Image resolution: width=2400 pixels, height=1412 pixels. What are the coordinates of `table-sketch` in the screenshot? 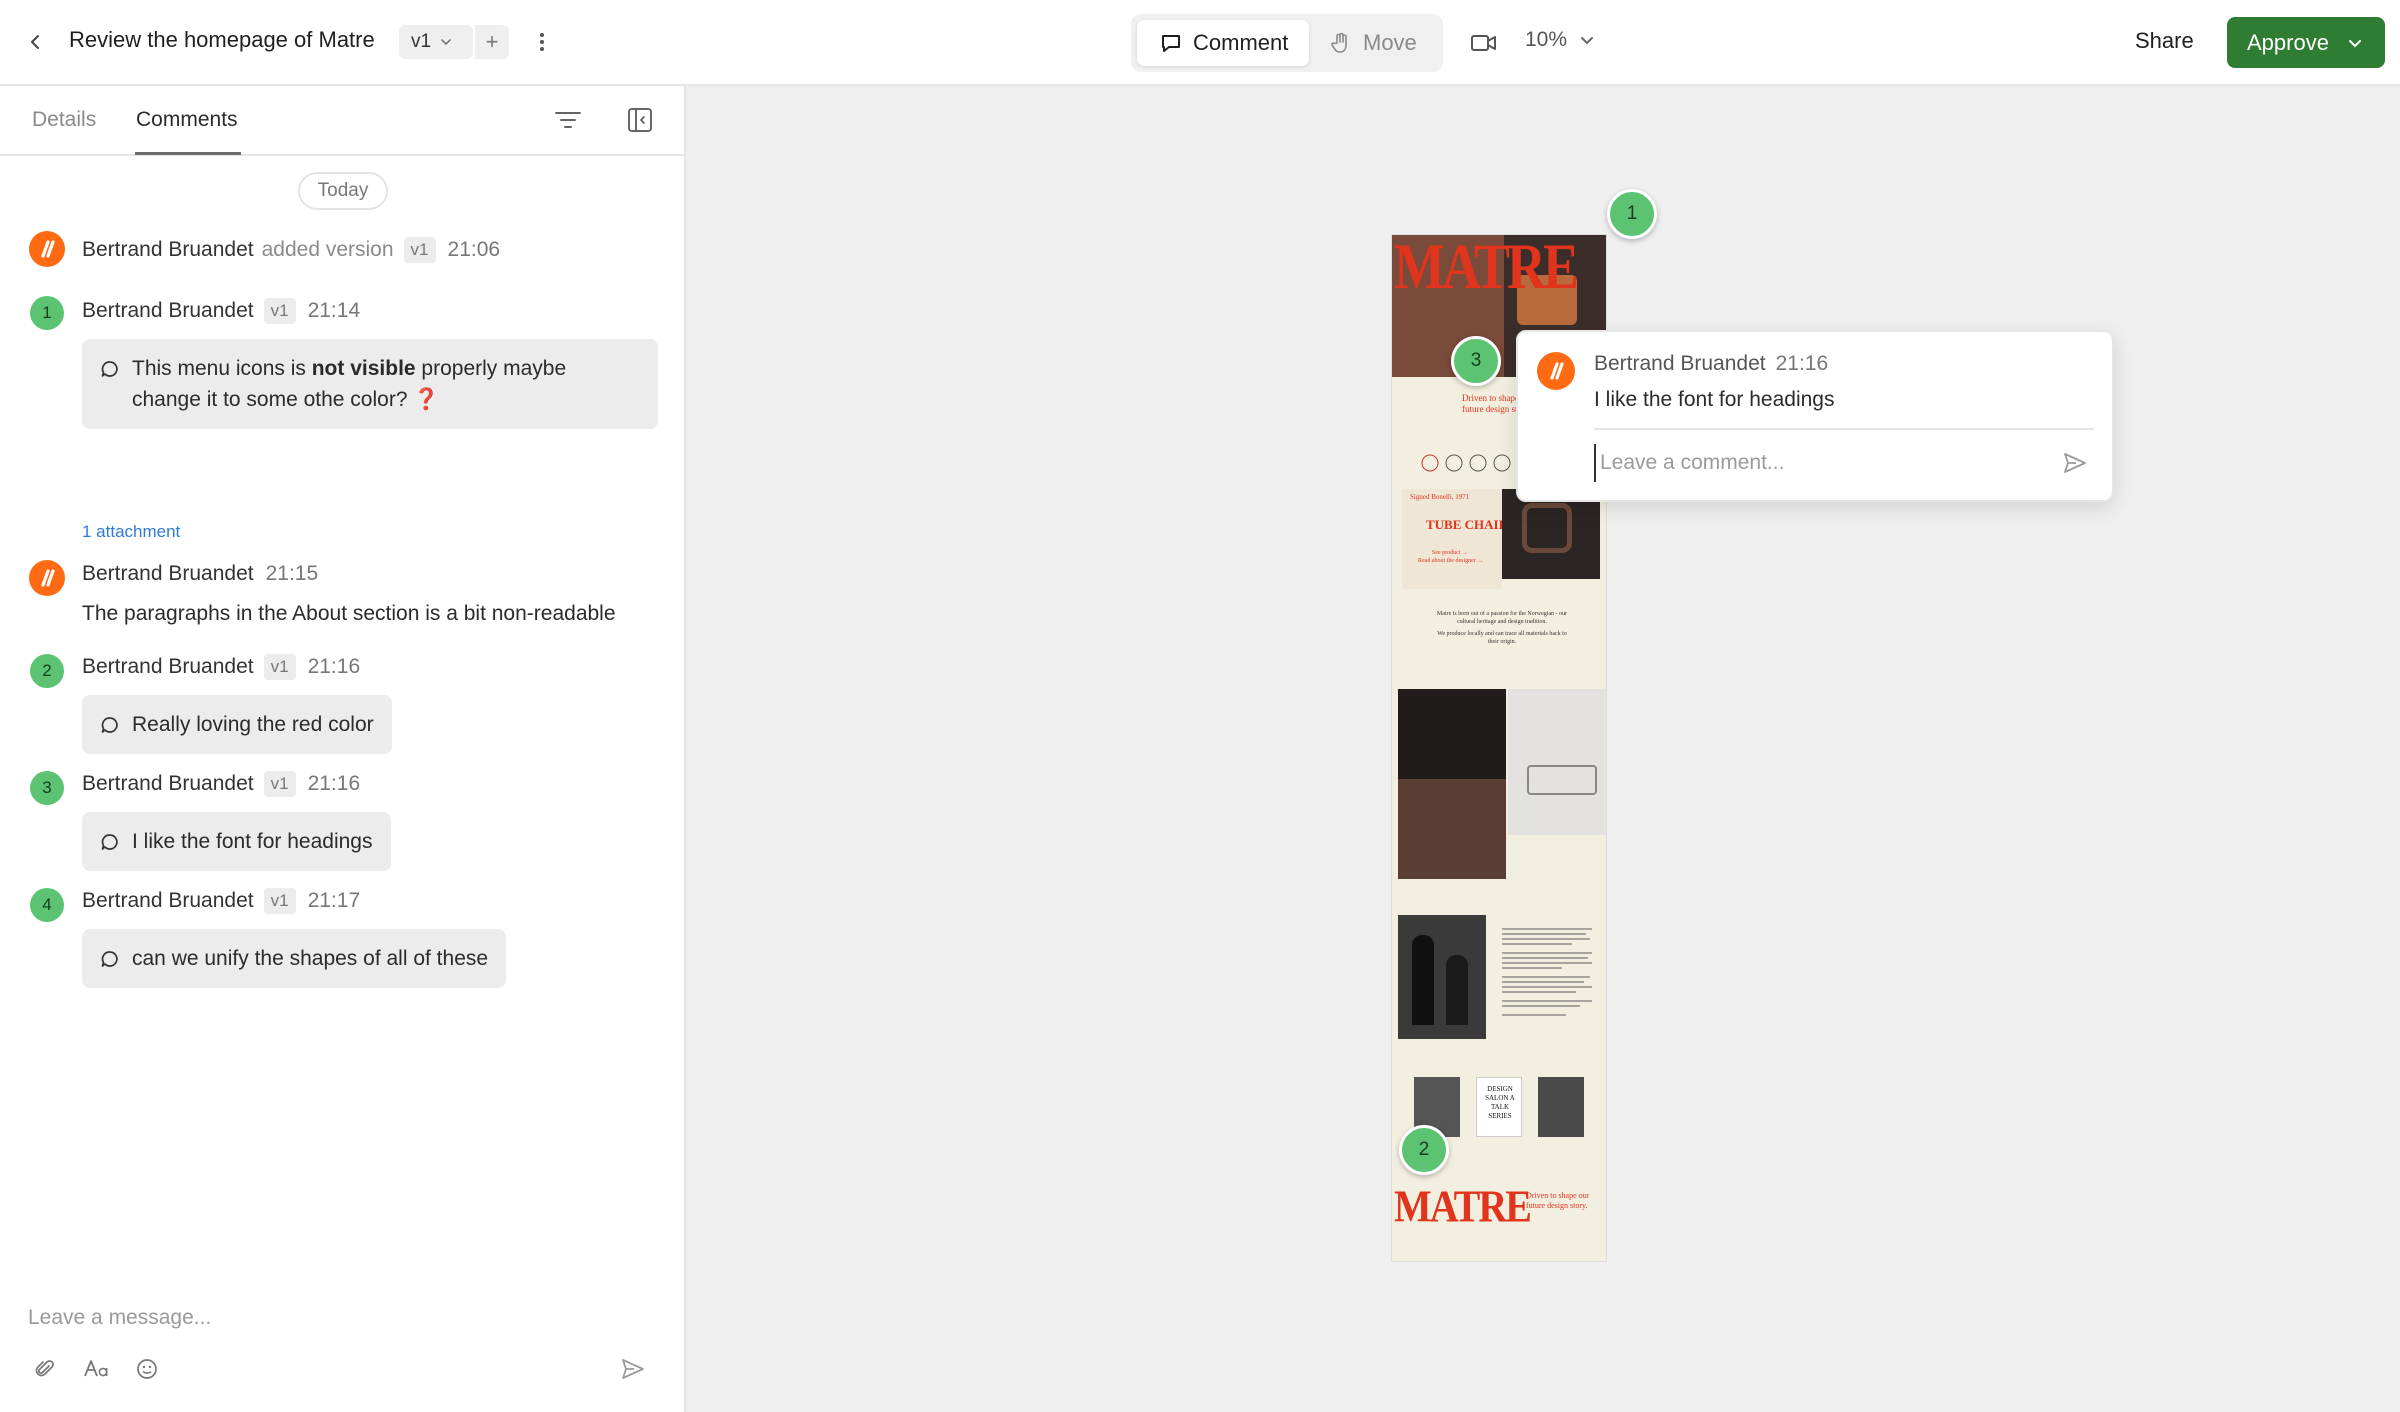 It's located at (1562, 780).